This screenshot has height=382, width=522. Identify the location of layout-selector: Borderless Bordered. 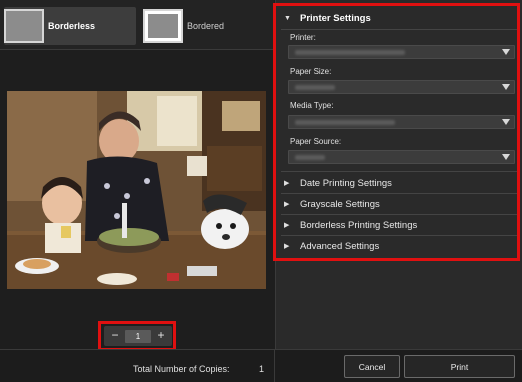
(137, 25).